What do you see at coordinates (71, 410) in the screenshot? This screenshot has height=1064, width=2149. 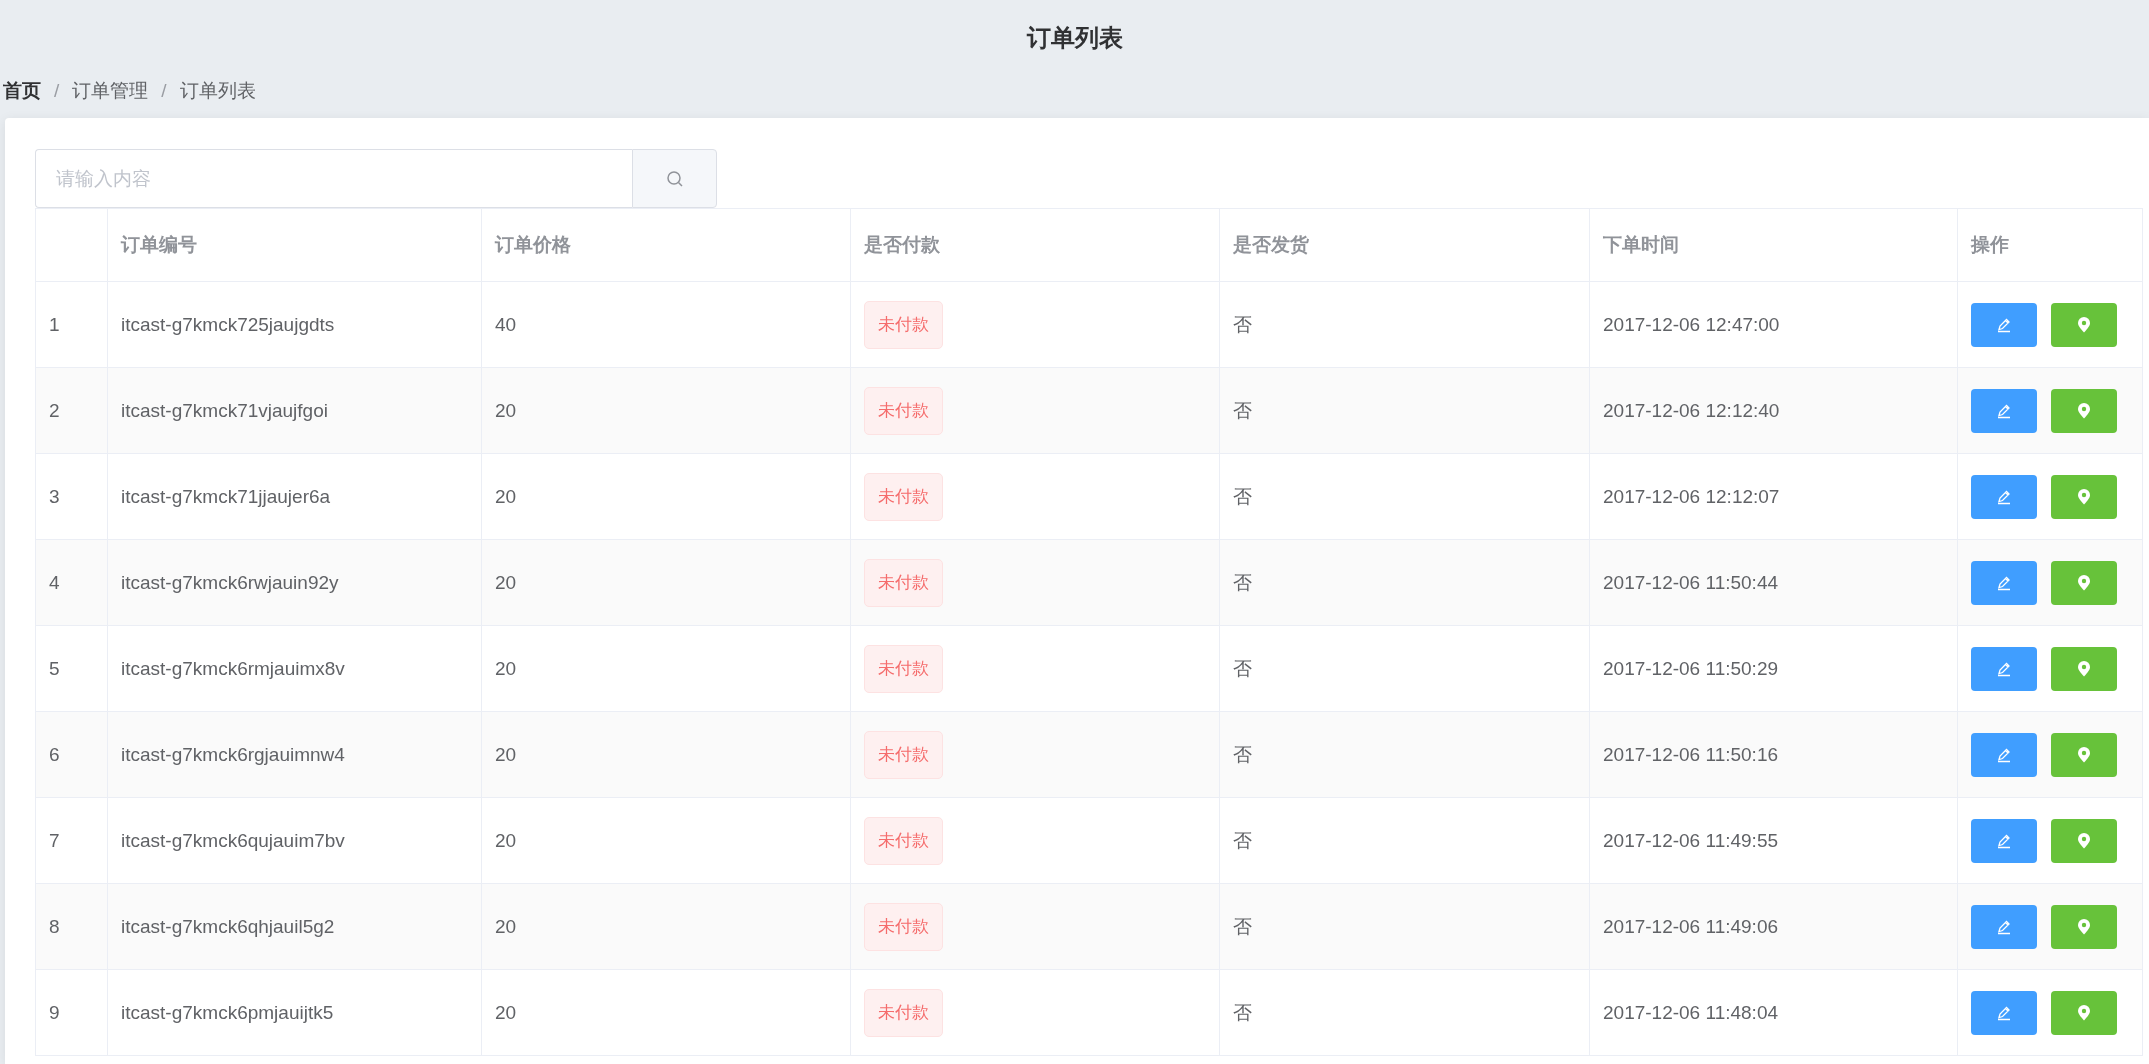 I see `row-number: 2` at bounding box center [71, 410].